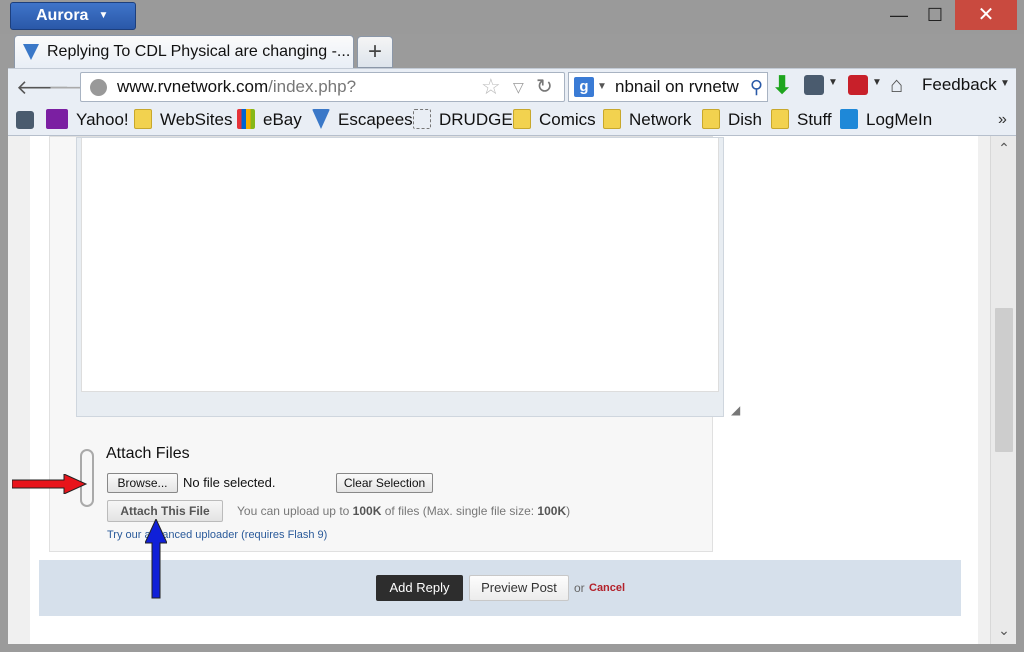  I want to click on google-search-engine-icon: g, so click(584, 87).